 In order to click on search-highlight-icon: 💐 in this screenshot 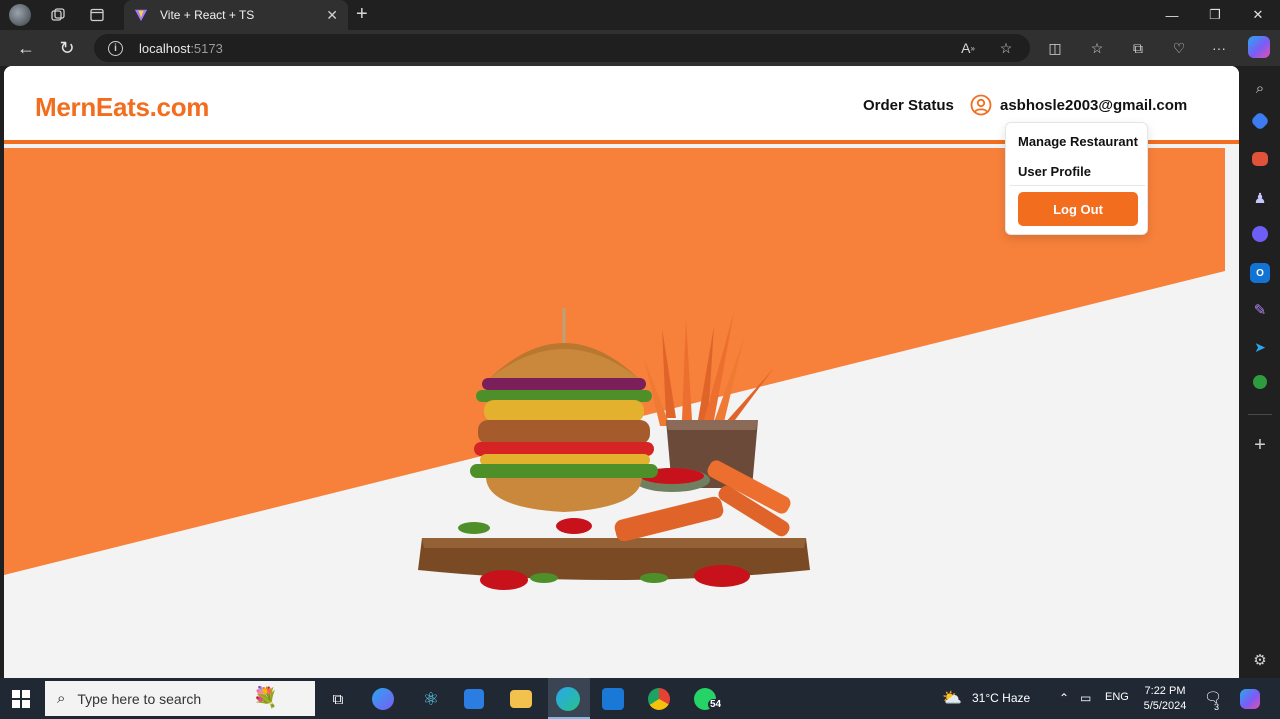, I will do `click(265, 698)`.